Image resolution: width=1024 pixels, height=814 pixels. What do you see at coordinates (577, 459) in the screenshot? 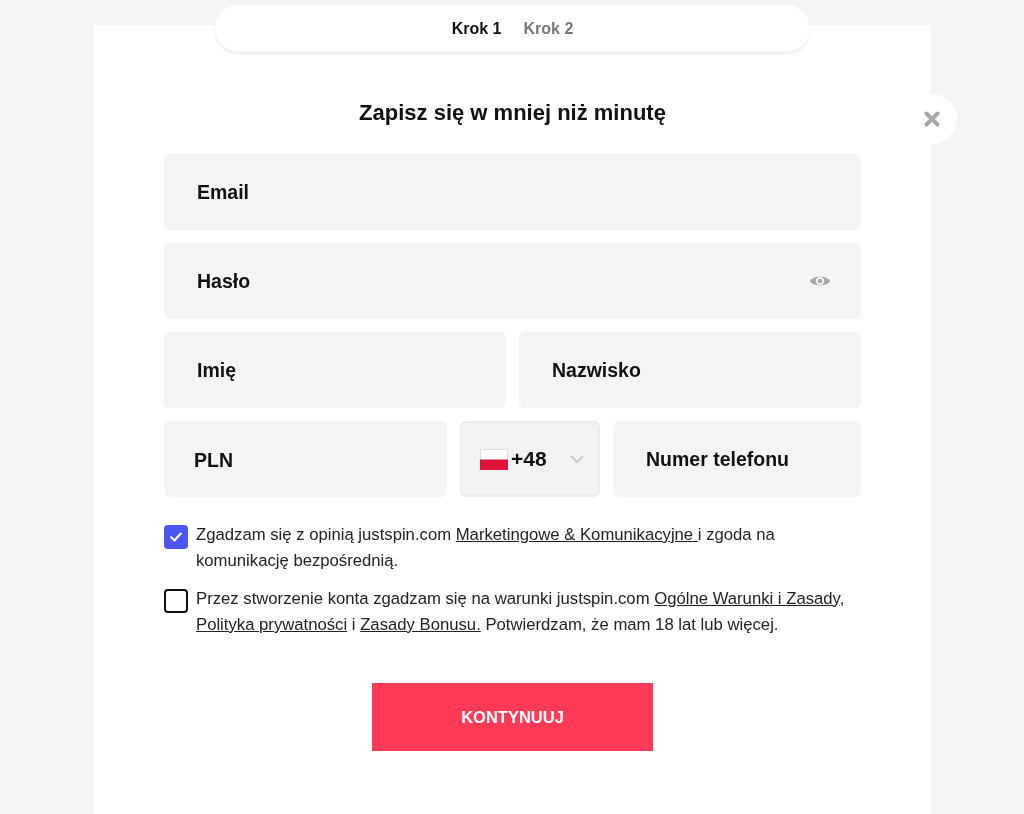
I see `chevron-down-icon` at bounding box center [577, 459].